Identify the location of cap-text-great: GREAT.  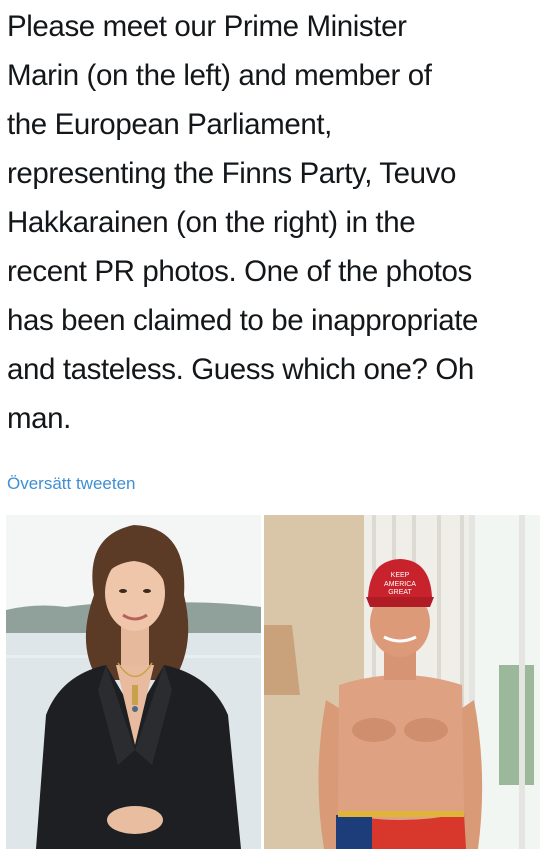
(400, 592).